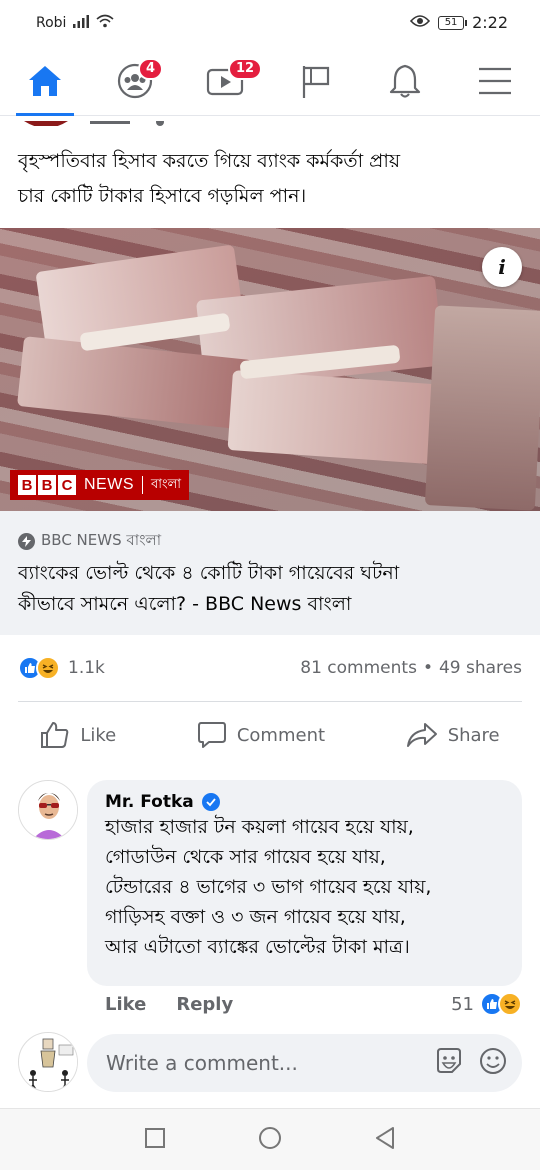  I want to click on back-triangle-icon, so click(385, 1140).